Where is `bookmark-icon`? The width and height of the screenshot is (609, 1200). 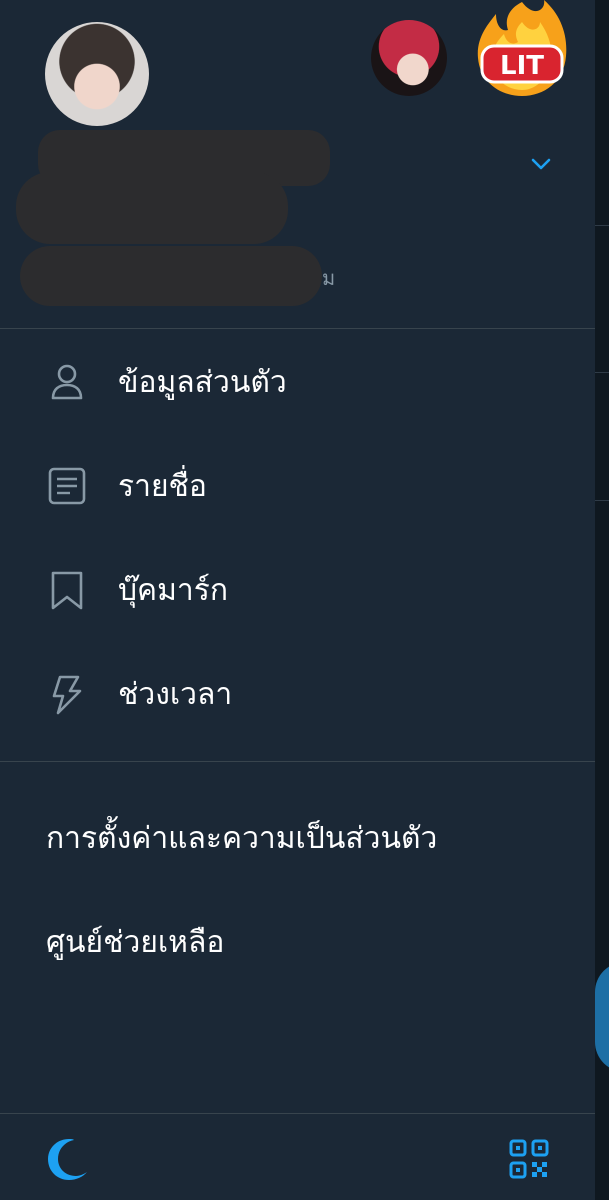
bookmark-icon is located at coordinates (67, 590).